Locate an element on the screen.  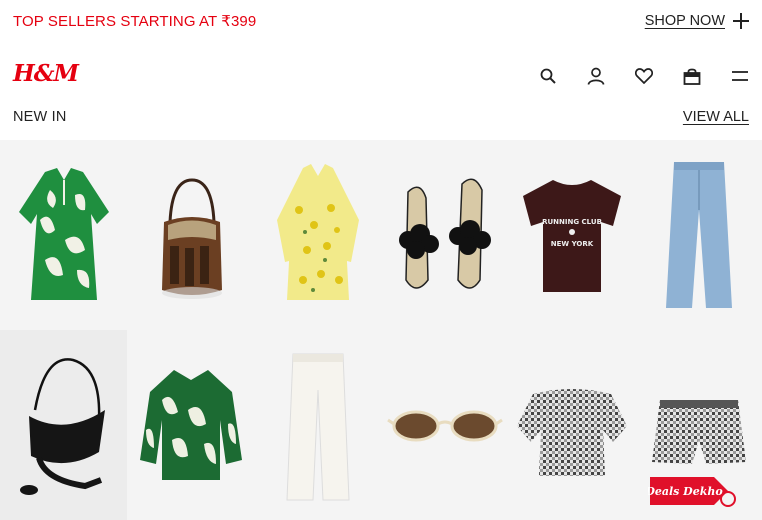
sunglasses-image is located at coordinates (444, 426).